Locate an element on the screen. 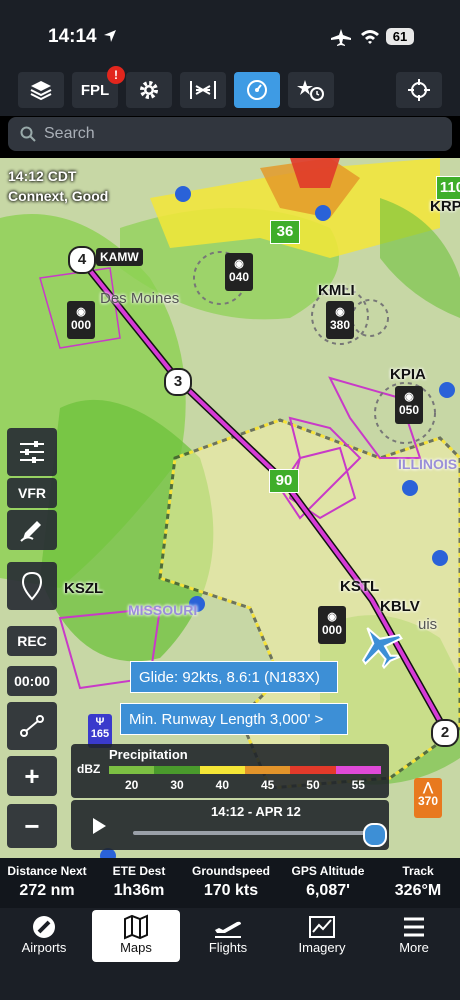 Image resolution: width=460 pixels, height=1000 pixels. vfr-chart-button: VFR is located at coordinates (32, 493).